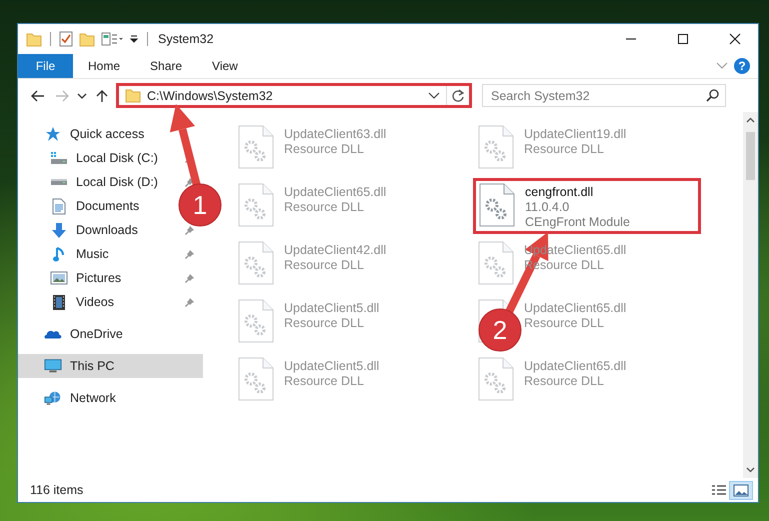 The height and width of the screenshot is (521, 769). I want to click on download-icon, so click(59, 230).